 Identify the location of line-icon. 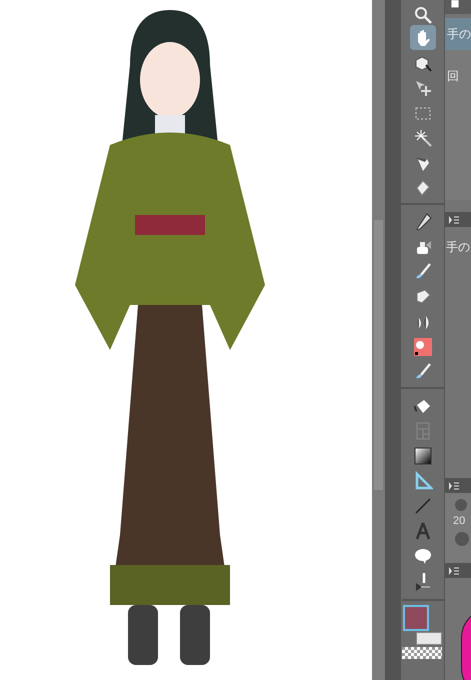
(422, 506).